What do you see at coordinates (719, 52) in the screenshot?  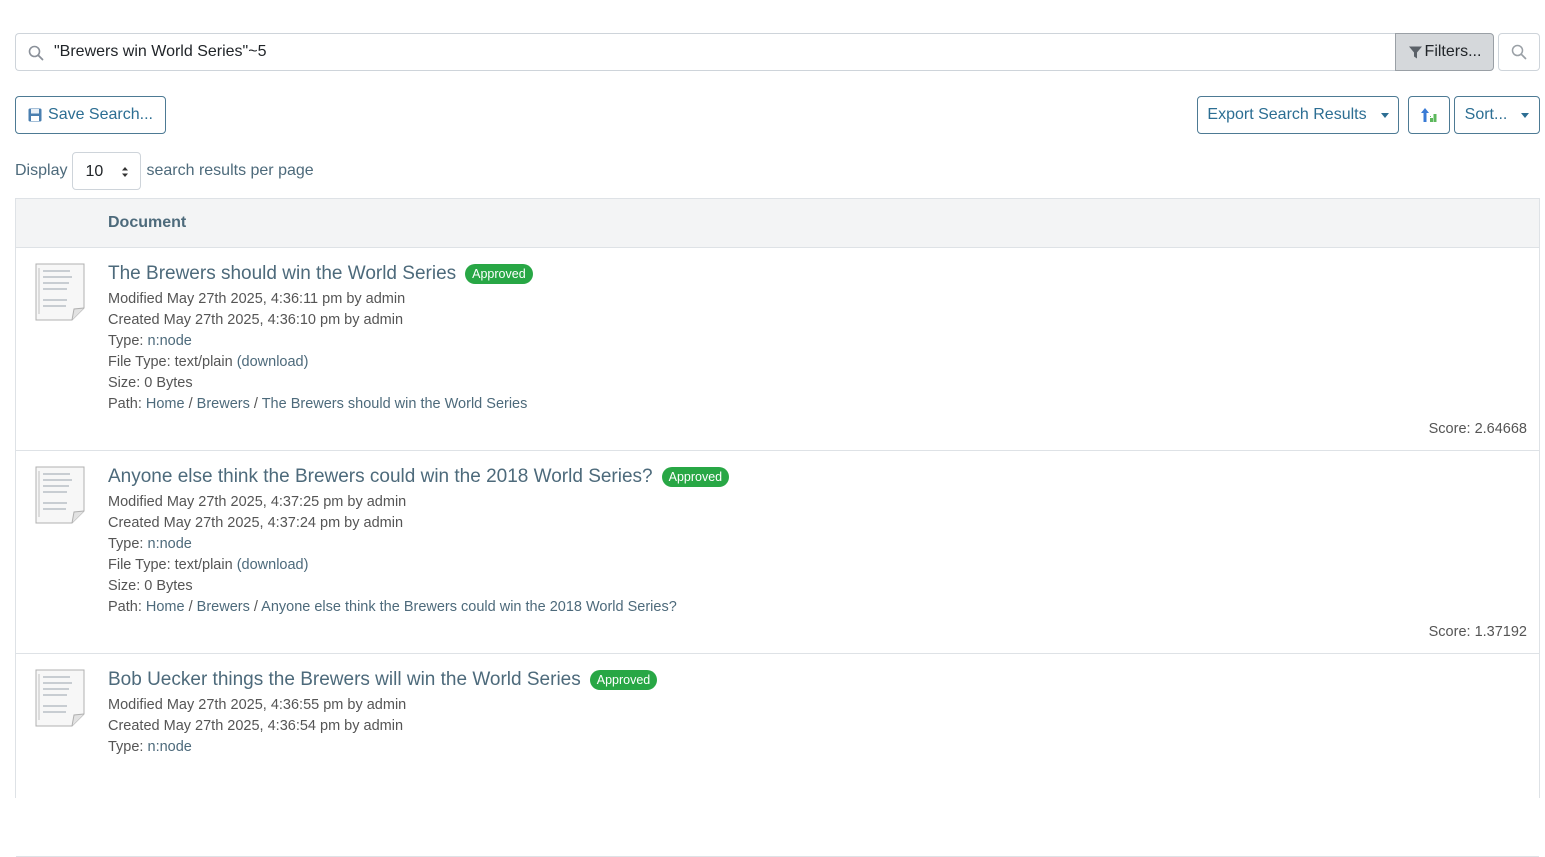 I see `search-input` at bounding box center [719, 52].